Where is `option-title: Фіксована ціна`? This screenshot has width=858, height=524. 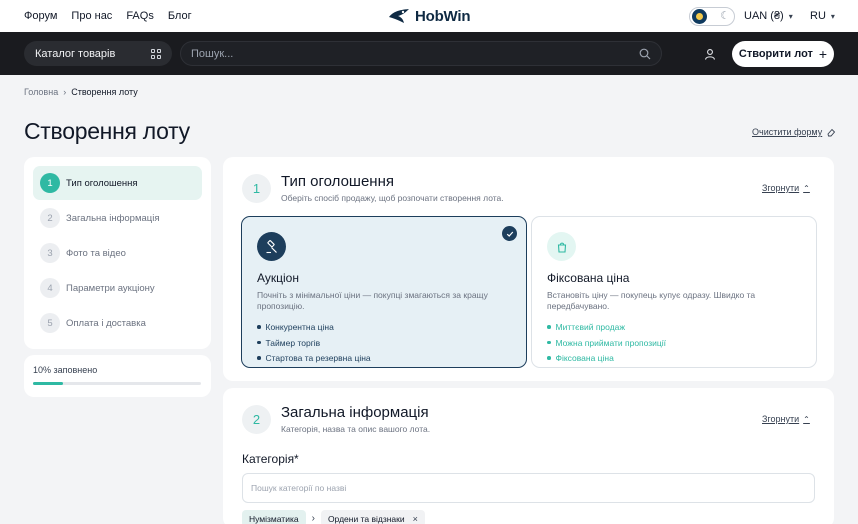 option-title: Фіксована ціна is located at coordinates (588, 278).